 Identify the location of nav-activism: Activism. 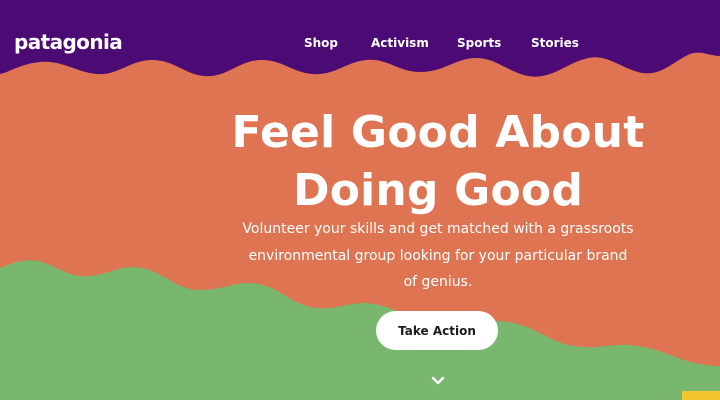
(400, 43).